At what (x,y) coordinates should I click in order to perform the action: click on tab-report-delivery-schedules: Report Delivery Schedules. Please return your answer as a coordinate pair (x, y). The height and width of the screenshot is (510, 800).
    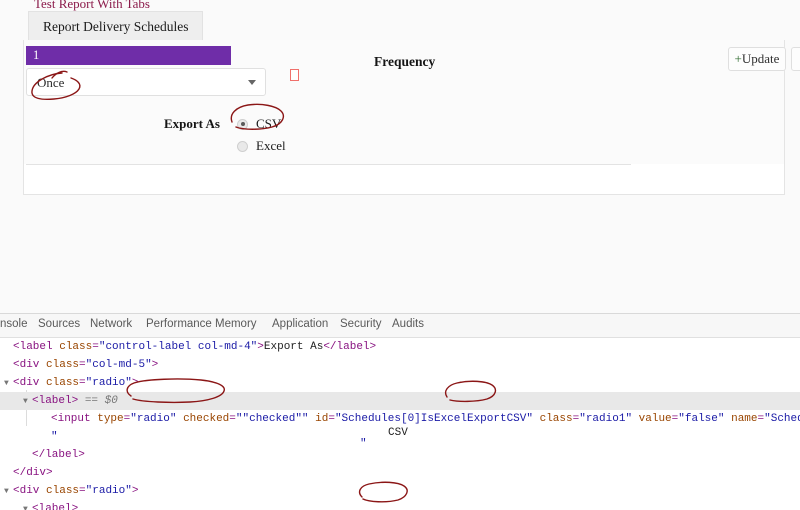
    Looking at the image, I should click on (116, 27).